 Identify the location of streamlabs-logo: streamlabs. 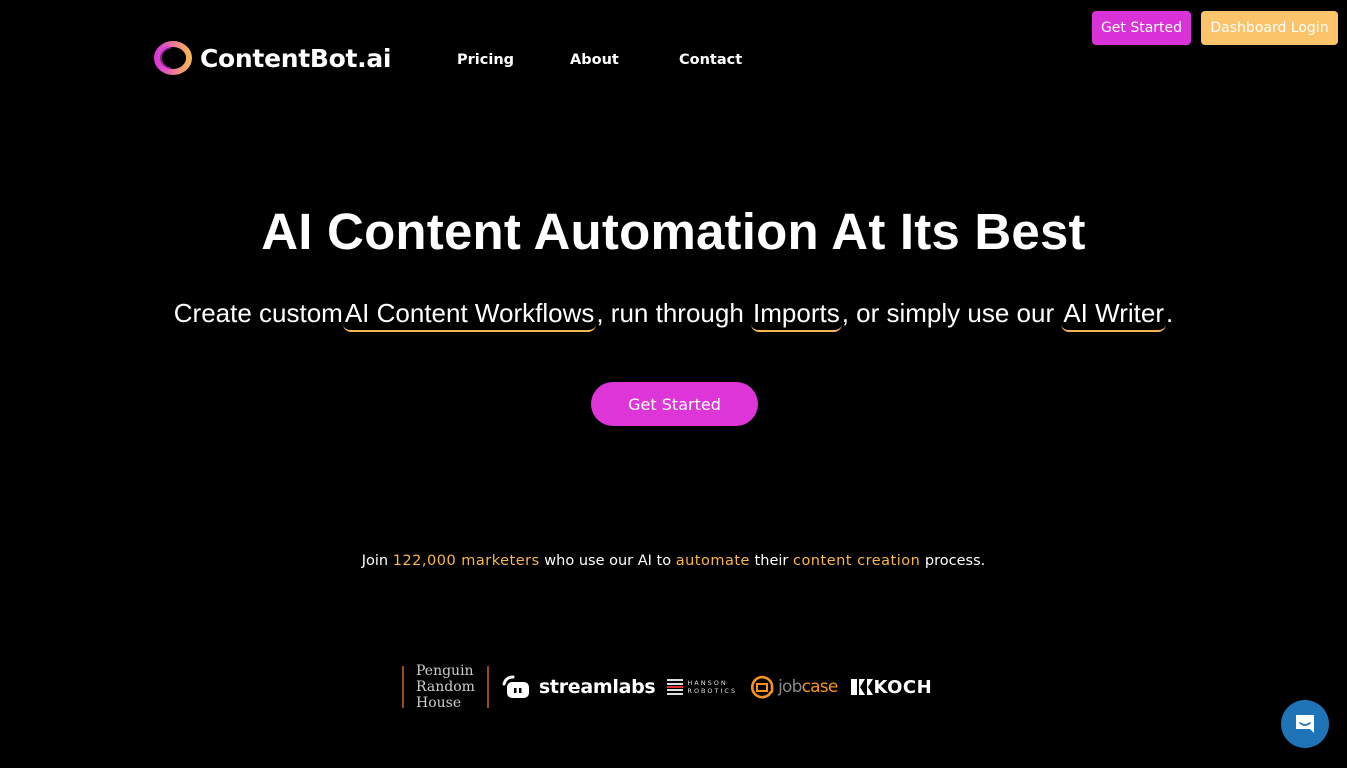
(578, 687).